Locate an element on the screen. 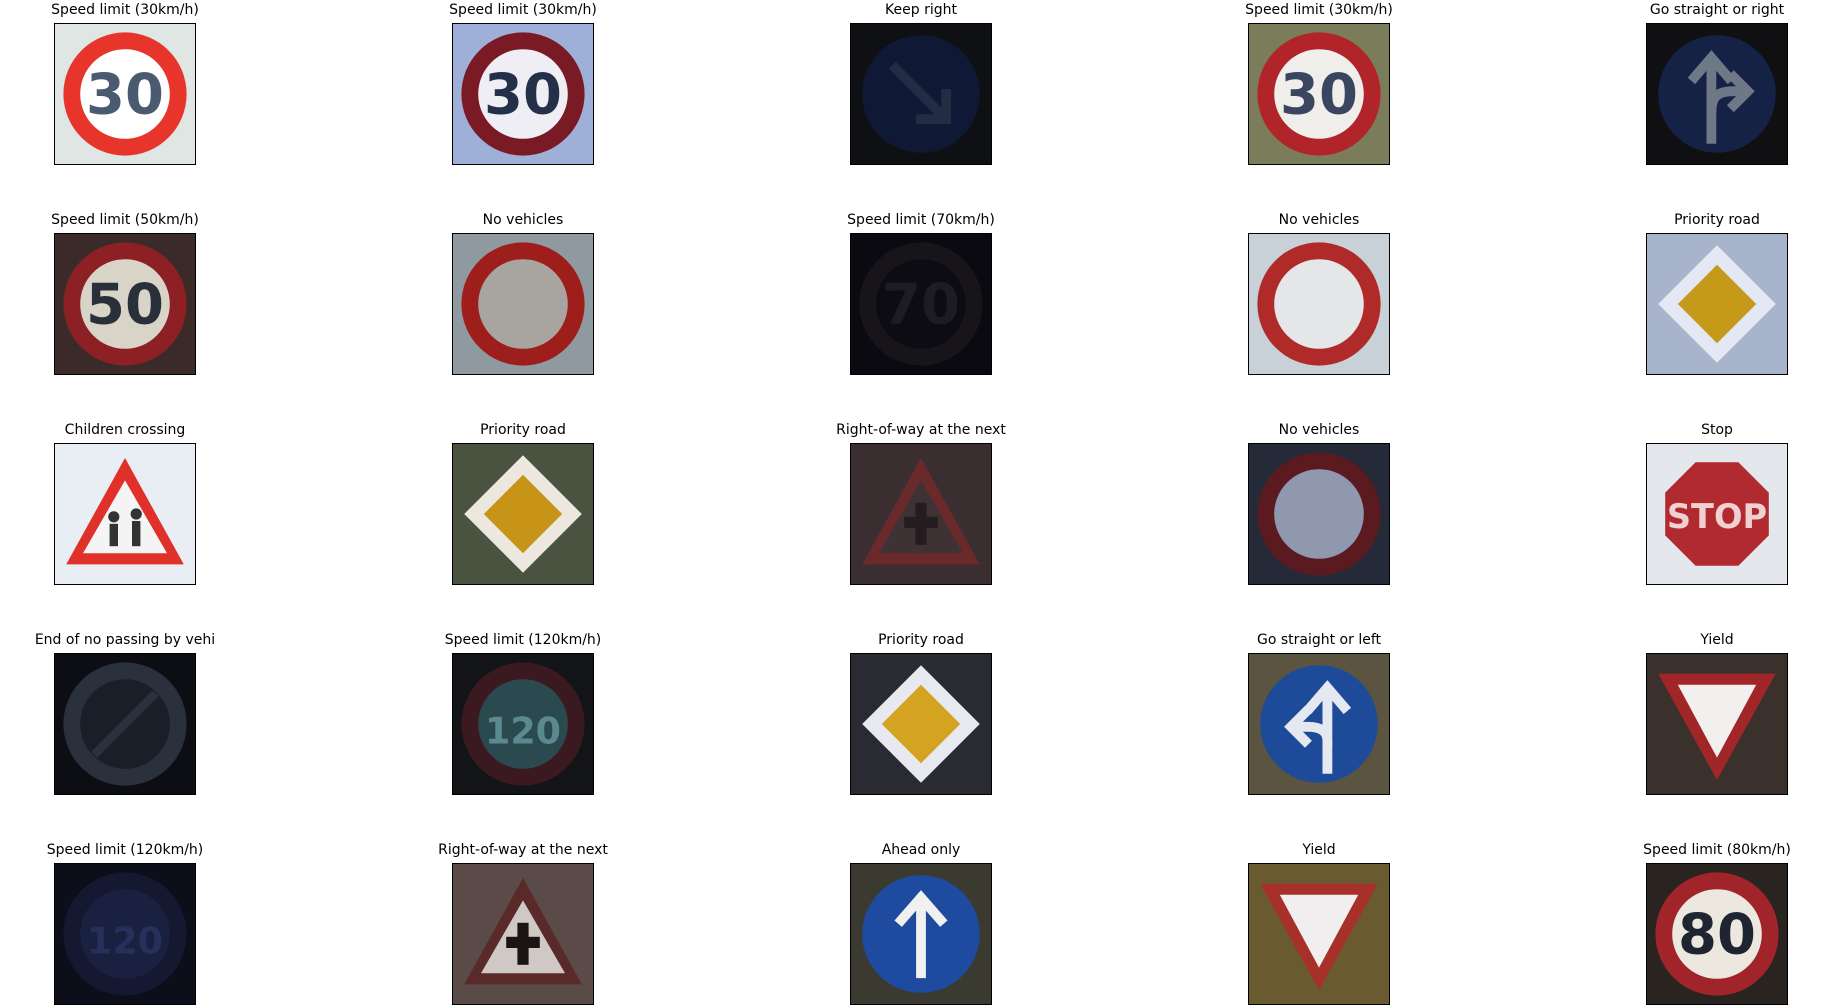  sign-number: 80 is located at coordinates (1717, 935).